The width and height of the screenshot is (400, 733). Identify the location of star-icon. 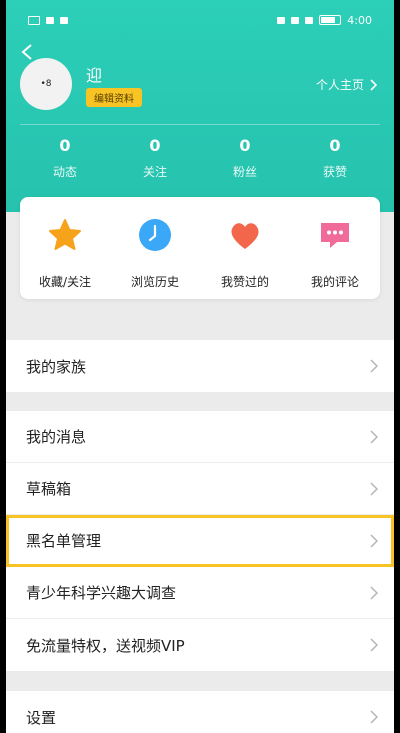
(65, 234).